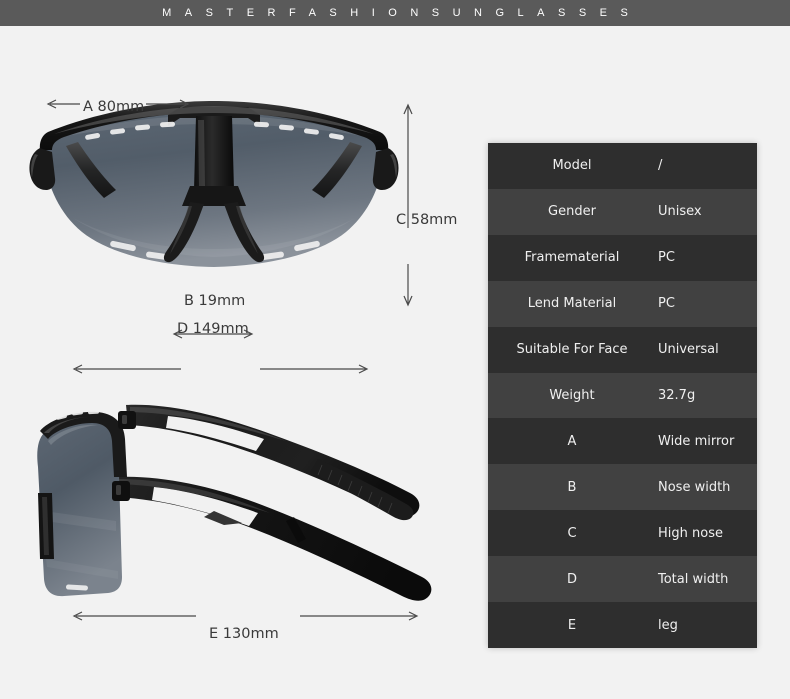  Describe the element at coordinates (402, 13) in the screenshot. I see `brand-banner-text: MASTERFASHIONSUNGLASSES` at that location.